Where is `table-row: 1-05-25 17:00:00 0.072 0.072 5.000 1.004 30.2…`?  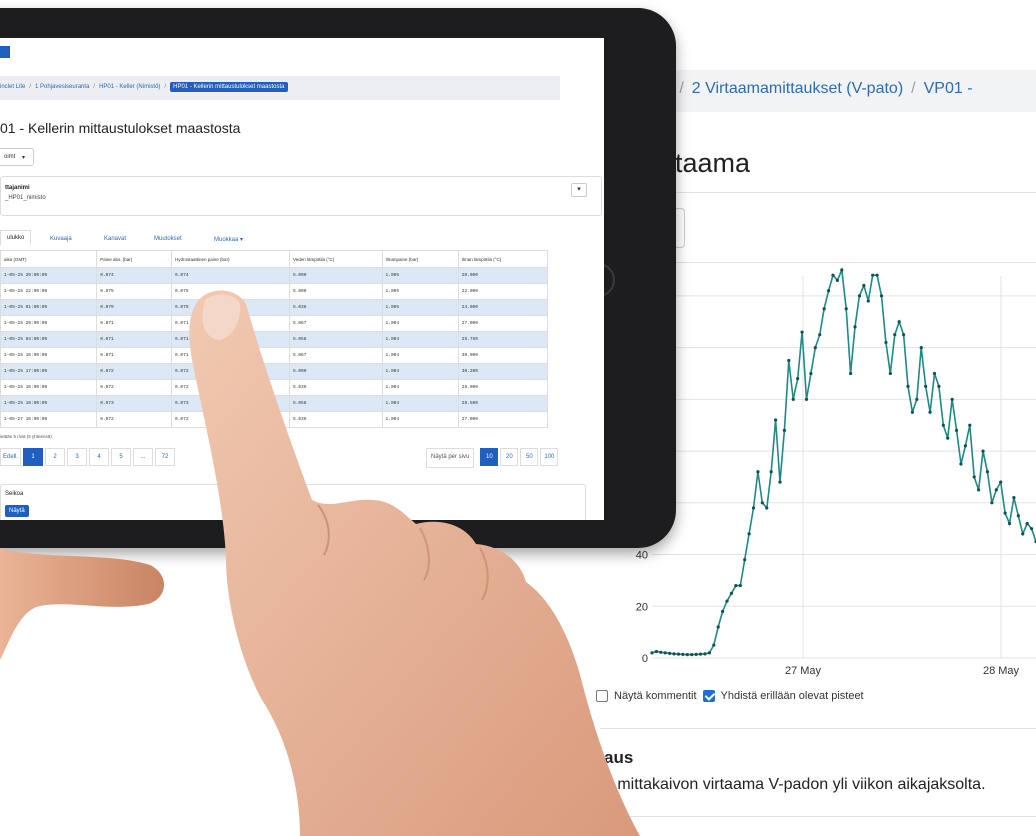
table-row: 1-05-25 17:00:00 0.072 0.072 5.000 1.004 30.2… is located at coordinates (274, 371).